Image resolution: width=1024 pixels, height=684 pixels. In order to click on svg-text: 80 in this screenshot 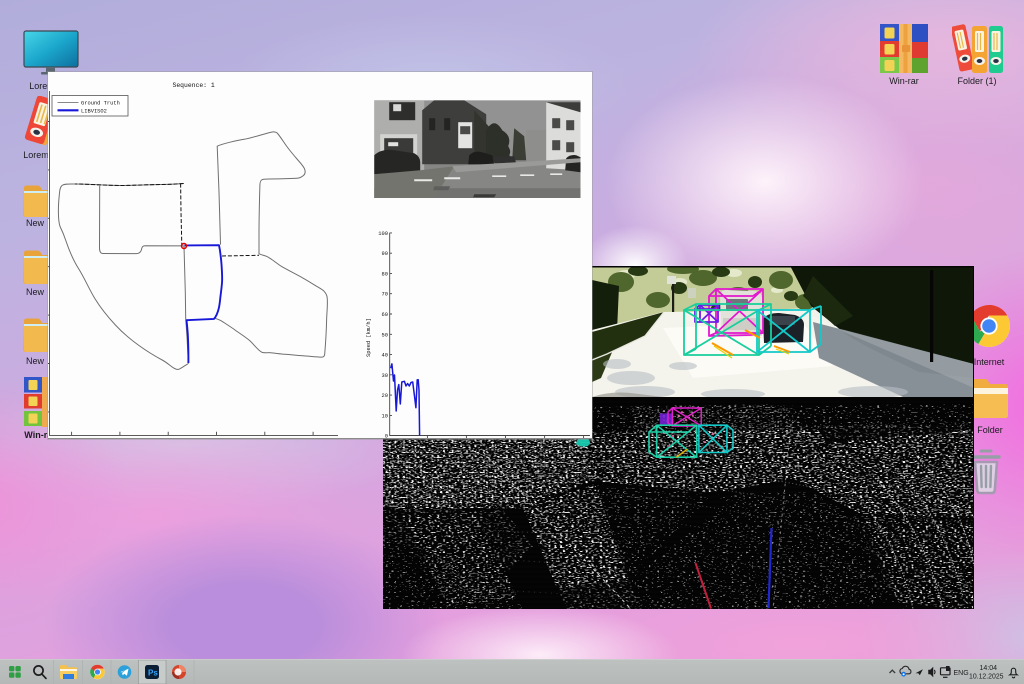, I will do `click(385, 274)`.